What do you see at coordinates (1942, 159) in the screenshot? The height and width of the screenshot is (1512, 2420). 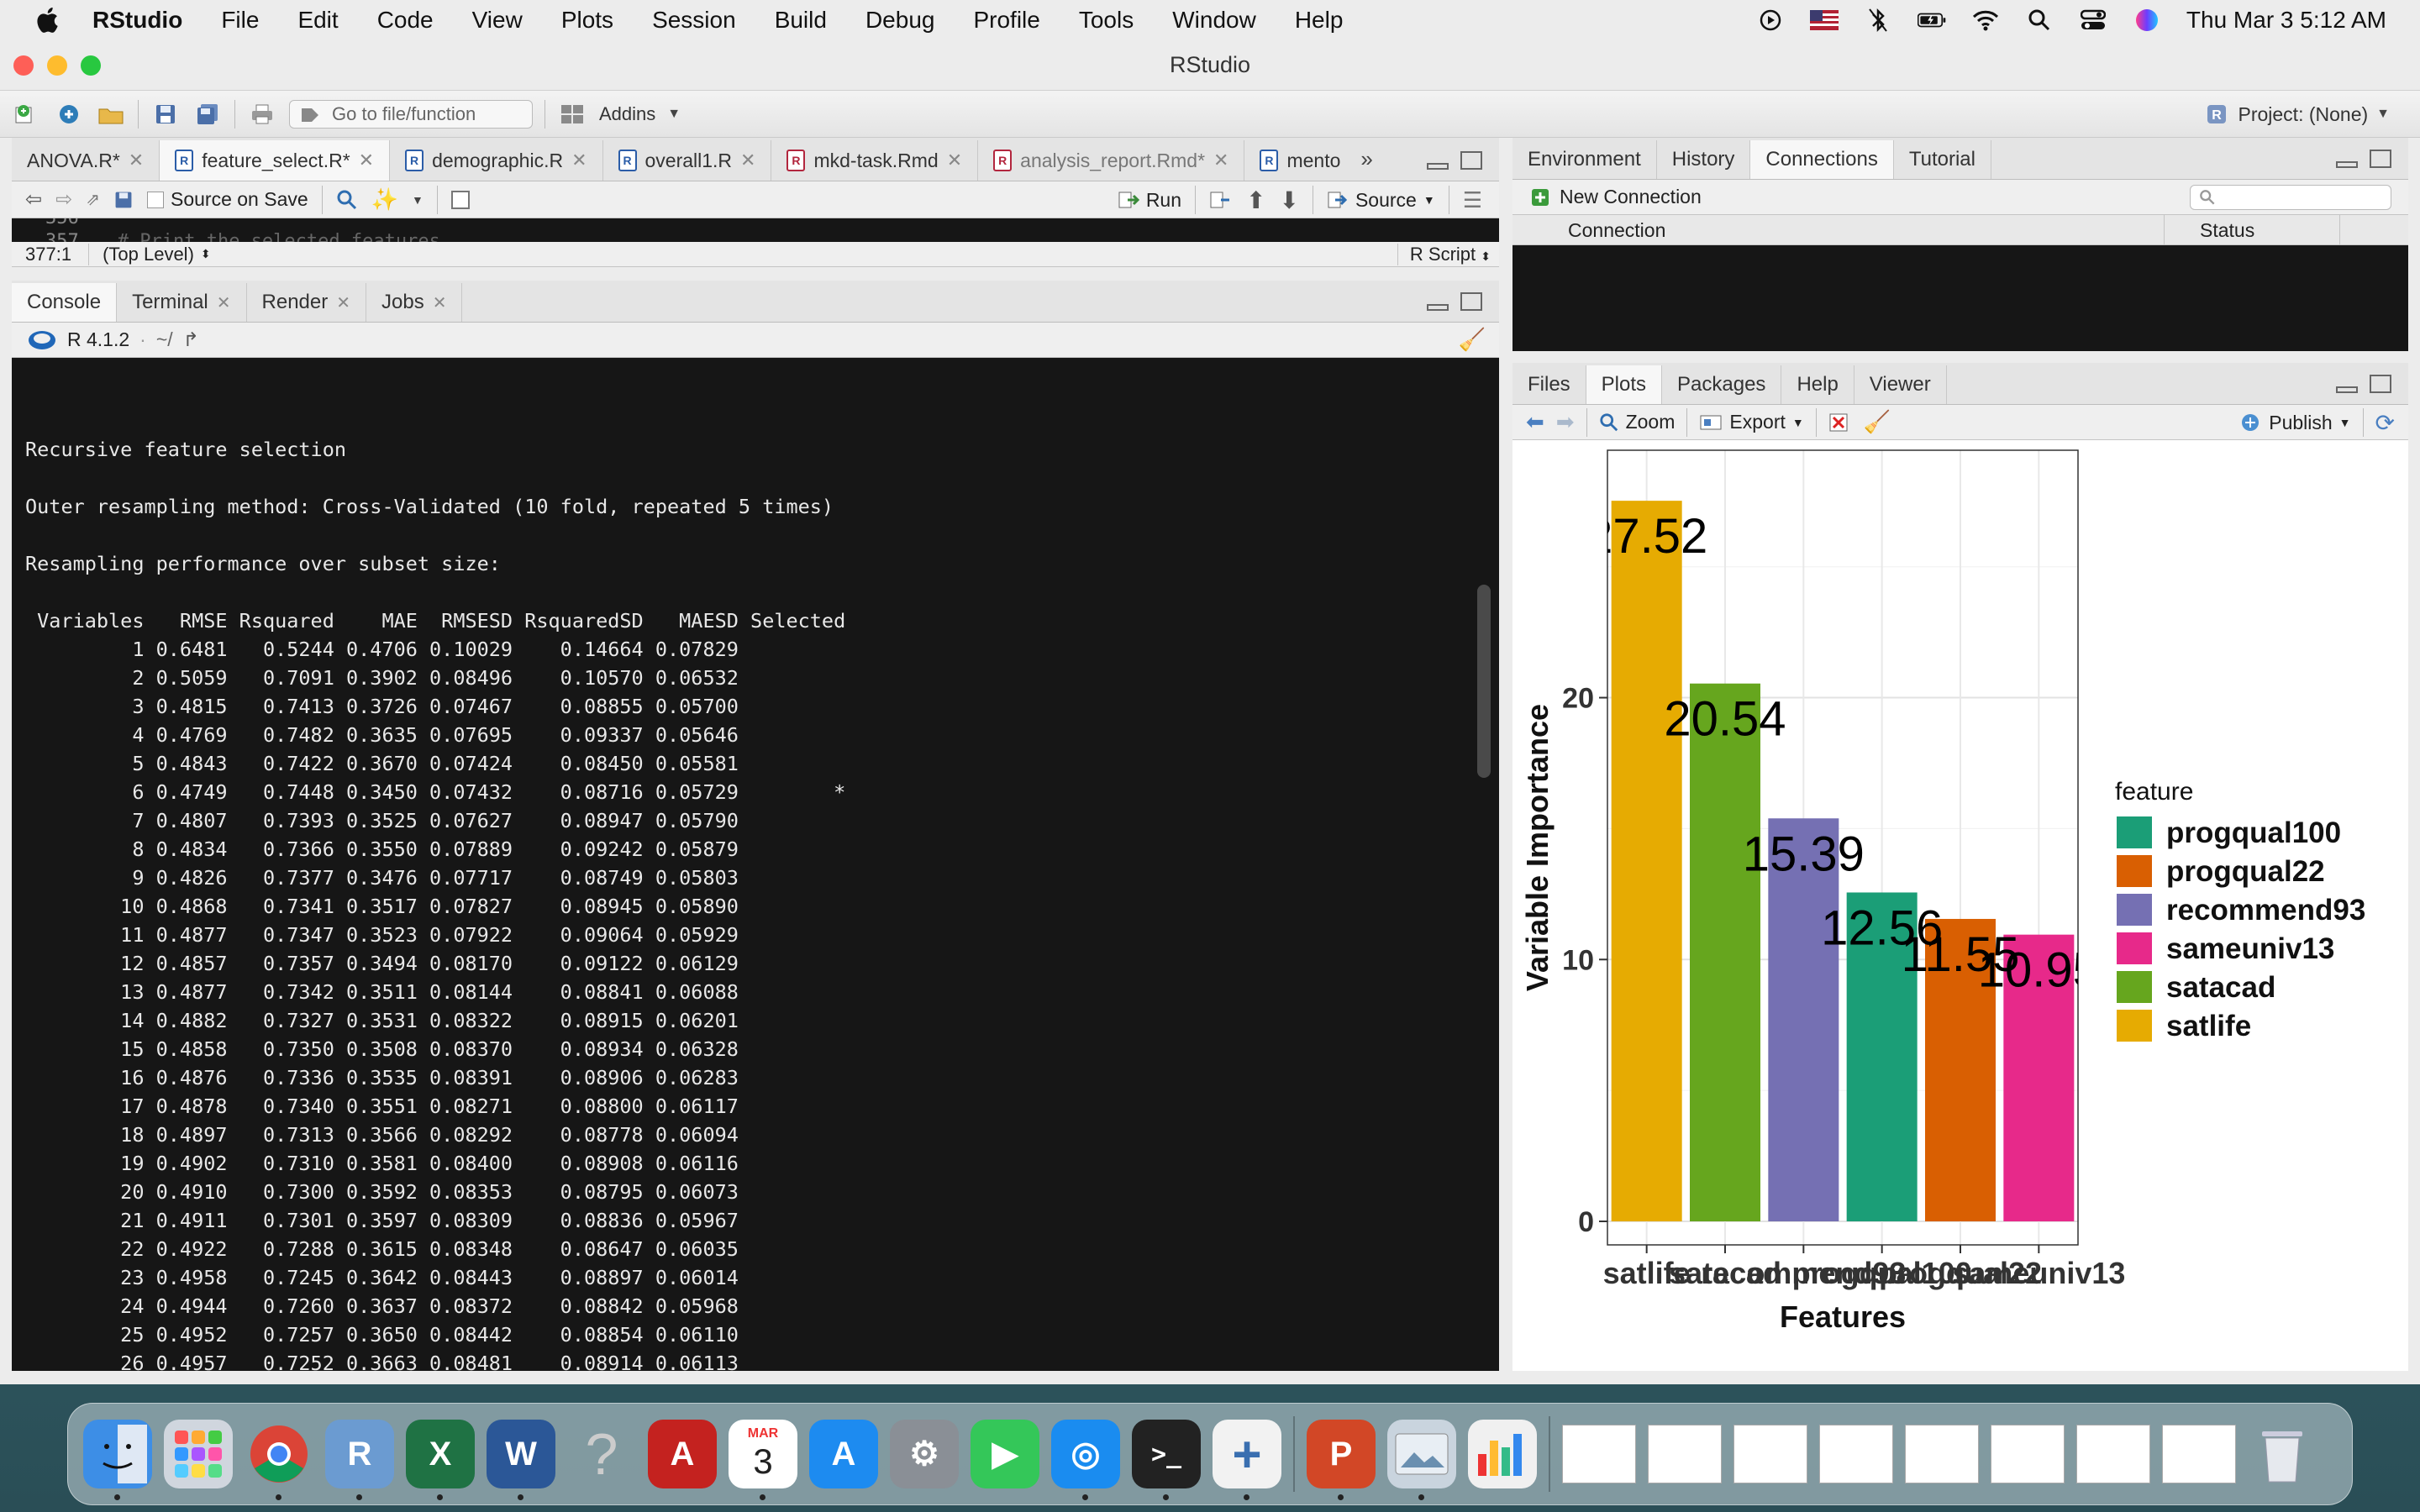 I see `tab-tutorial: Tutorial` at bounding box center [1942, 159].